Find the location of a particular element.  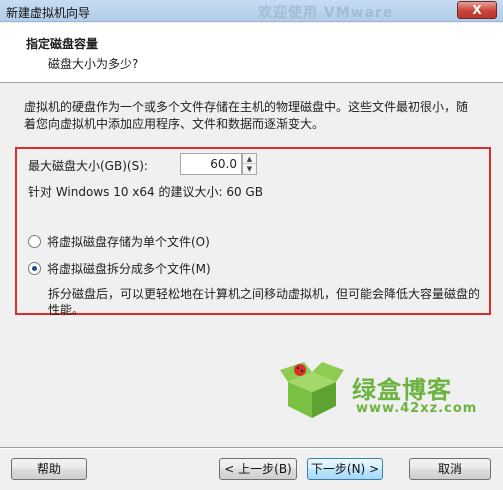

watermark-url: www.42xz.com is located at coordinates (417, 408).